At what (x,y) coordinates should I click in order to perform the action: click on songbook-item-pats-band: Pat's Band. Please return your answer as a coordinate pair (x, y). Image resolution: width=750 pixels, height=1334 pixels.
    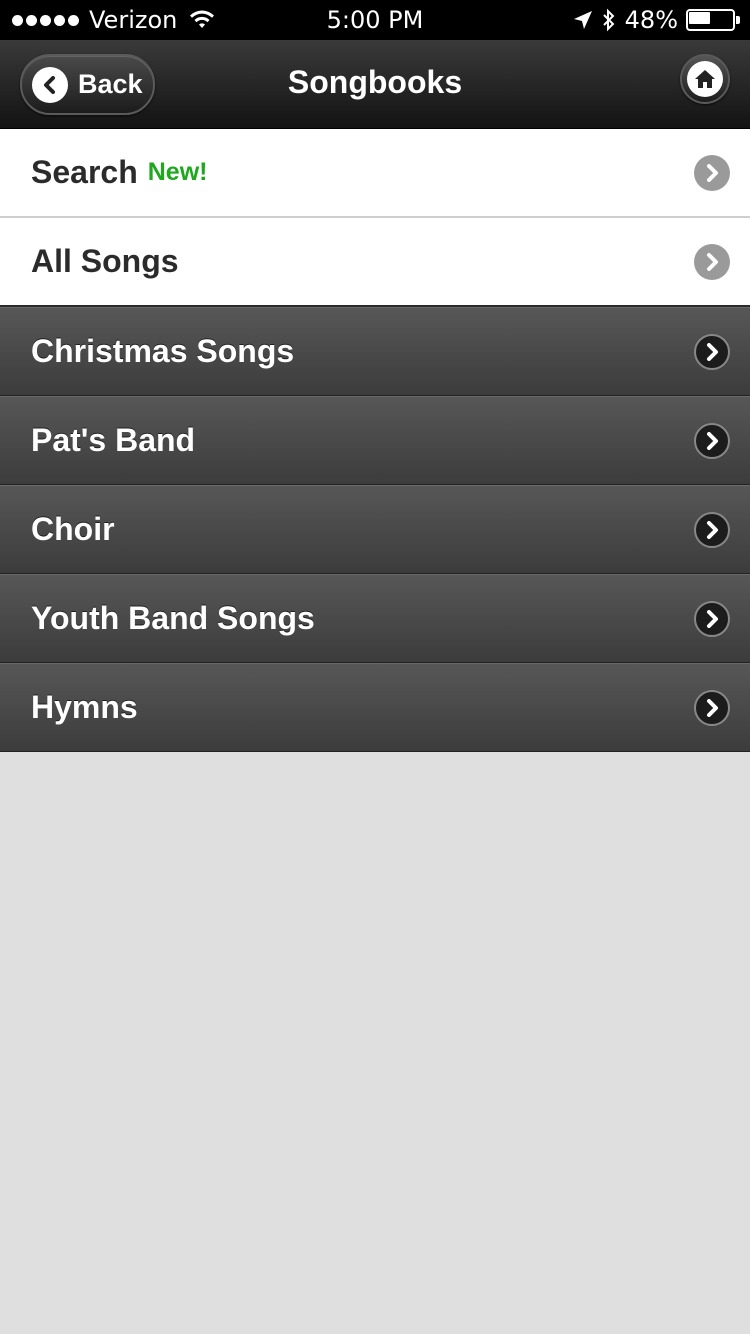
    Looking at the image, I should click on (375, 440).